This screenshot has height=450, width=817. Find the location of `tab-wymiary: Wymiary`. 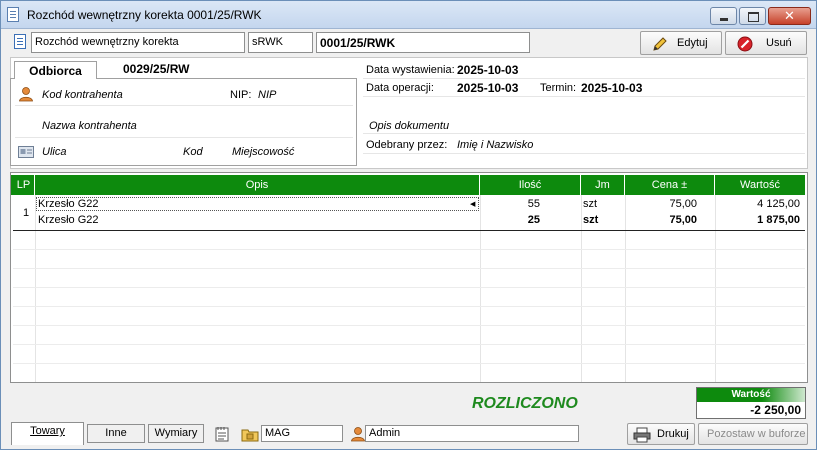

tab-wymiary: Wymiary is located at coordinates (176, 433).